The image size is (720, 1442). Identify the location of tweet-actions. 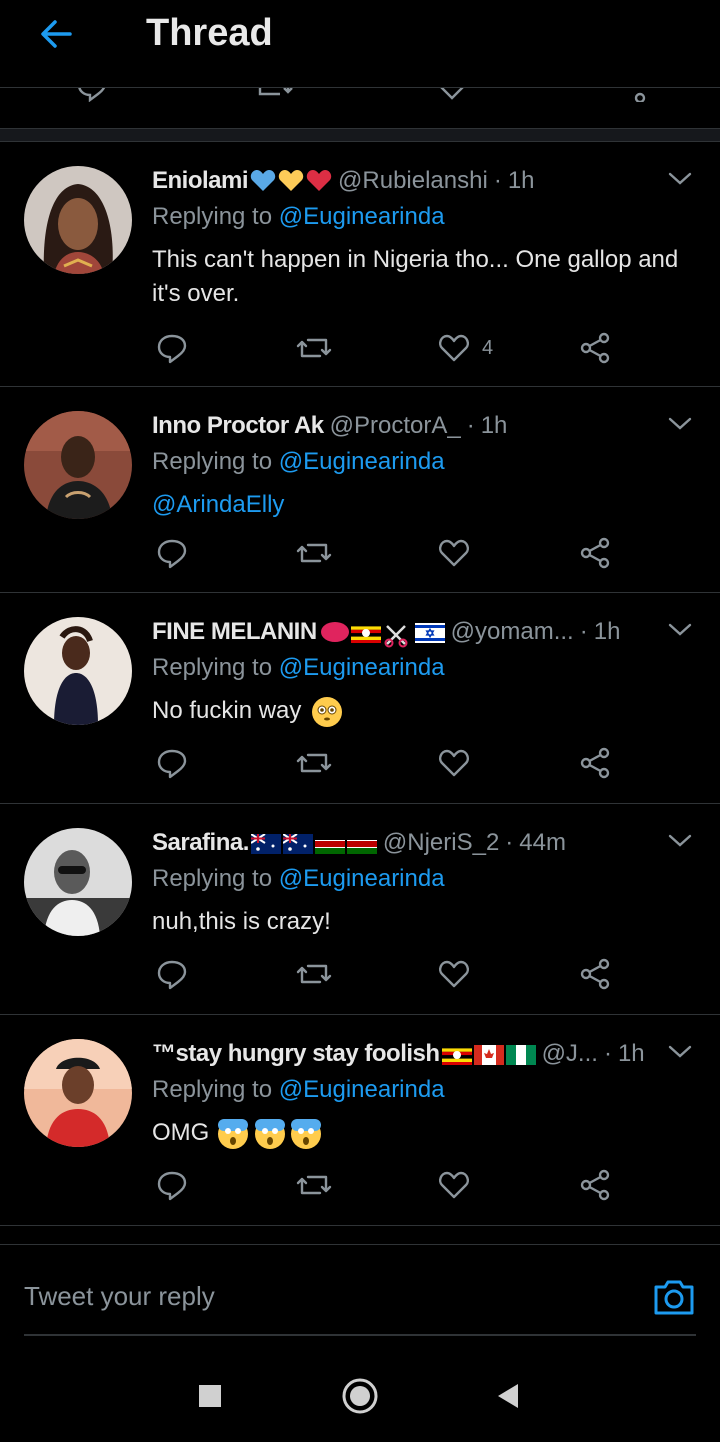
(392, 763).